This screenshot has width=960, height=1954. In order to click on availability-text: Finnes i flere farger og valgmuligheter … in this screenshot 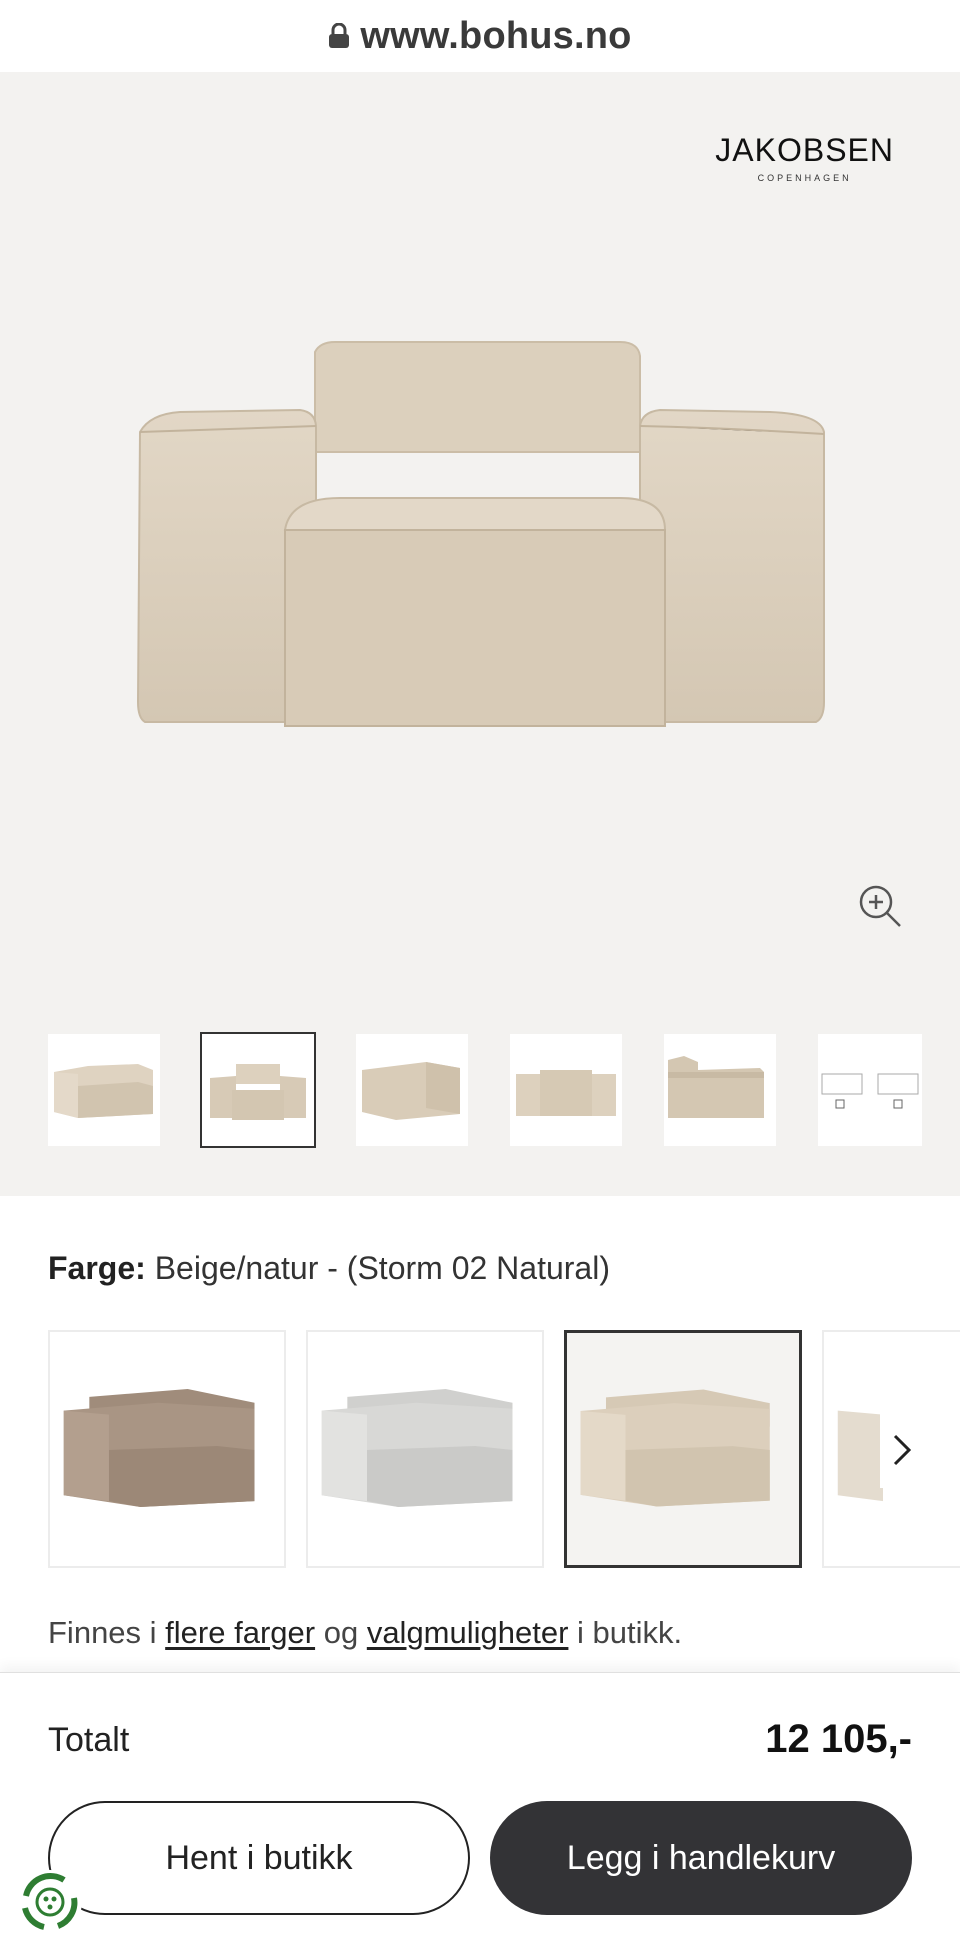, I will do `click(365, 1633)`.